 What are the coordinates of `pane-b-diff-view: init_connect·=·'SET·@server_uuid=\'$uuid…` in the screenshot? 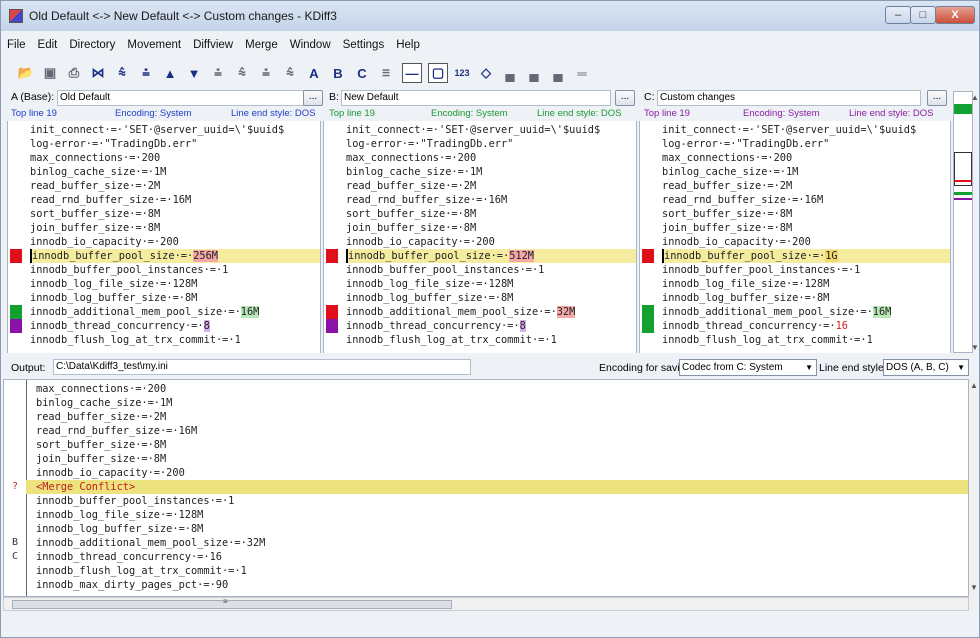 It's located at (480, 237).